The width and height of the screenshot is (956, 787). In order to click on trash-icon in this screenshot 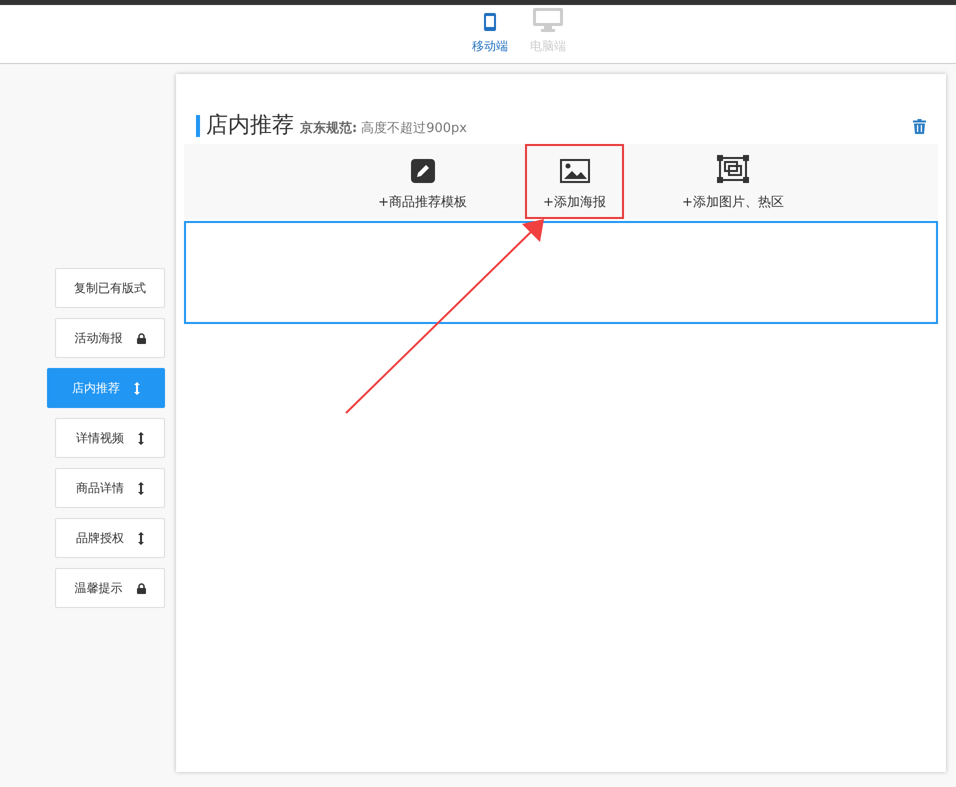, I will do `click(919, 126)`.